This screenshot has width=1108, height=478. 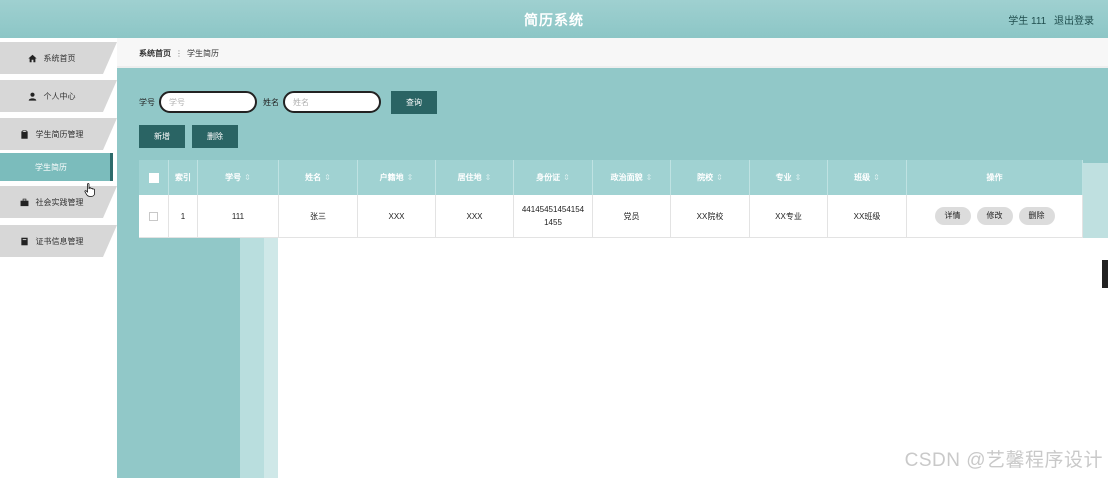 What do you see at coordinates (475, 216) in the screenshot?
I see `cell-residence: XXX` at bounding box center [475, 216].